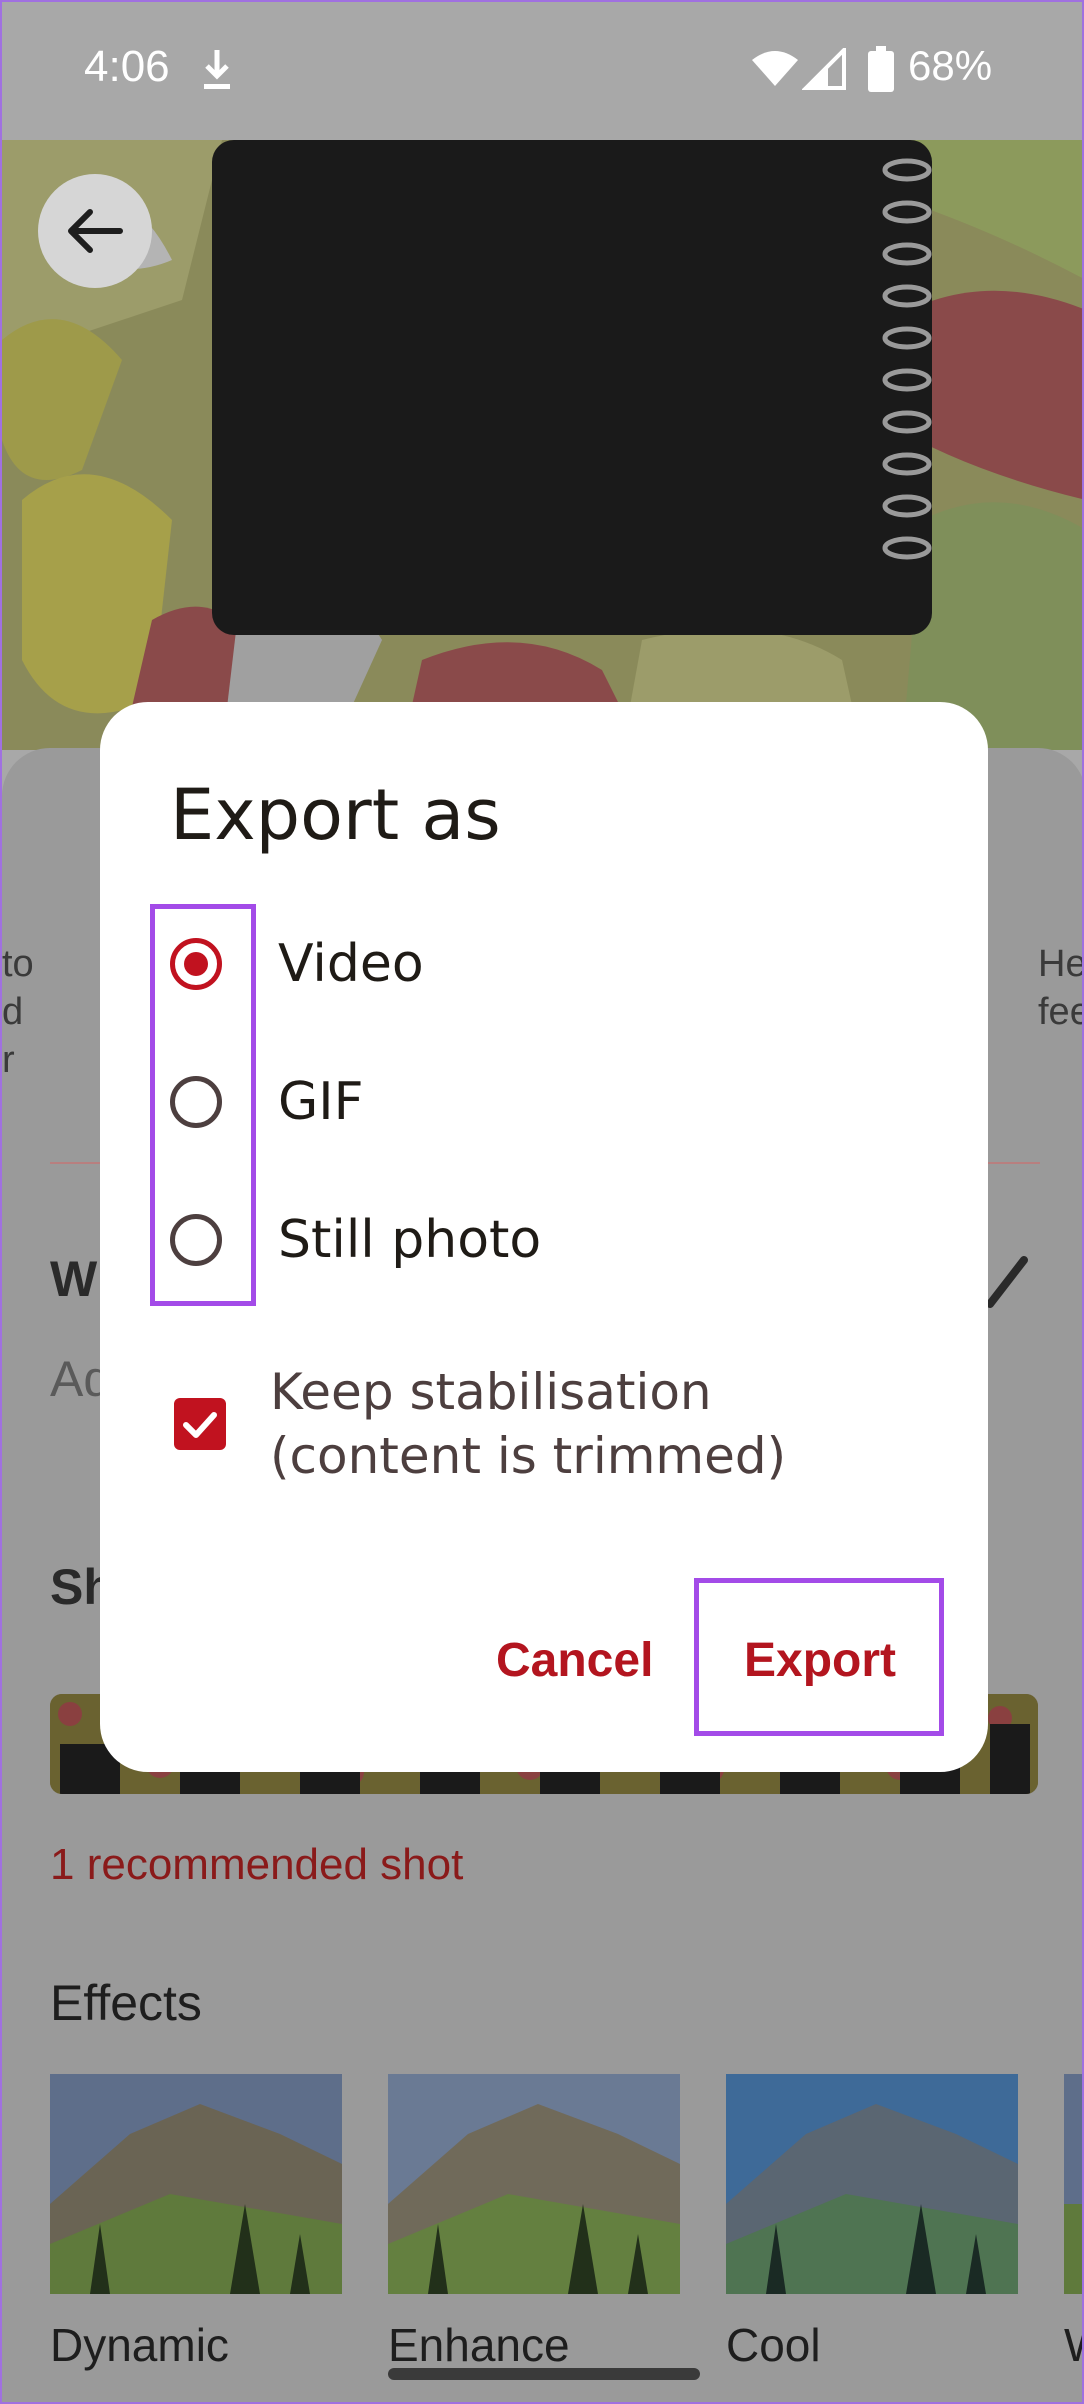 The image size is (1084, 2404). Describe the element at coordinates (351, 964) in the screenshot. I see `option-label-video: Video` at that location.